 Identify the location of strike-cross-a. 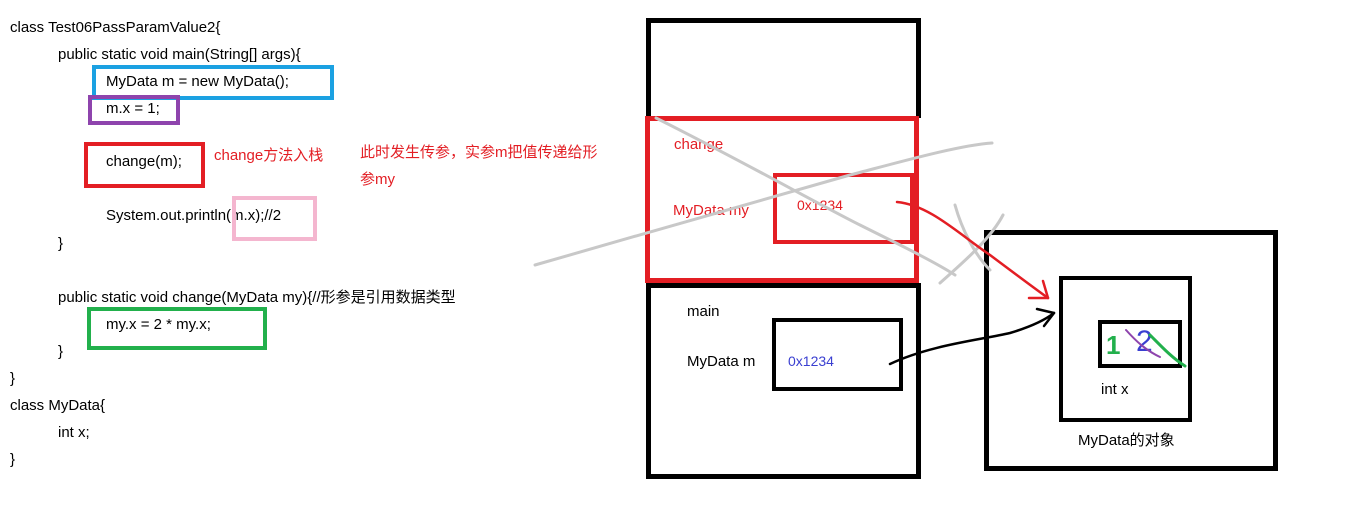
(972, 237).